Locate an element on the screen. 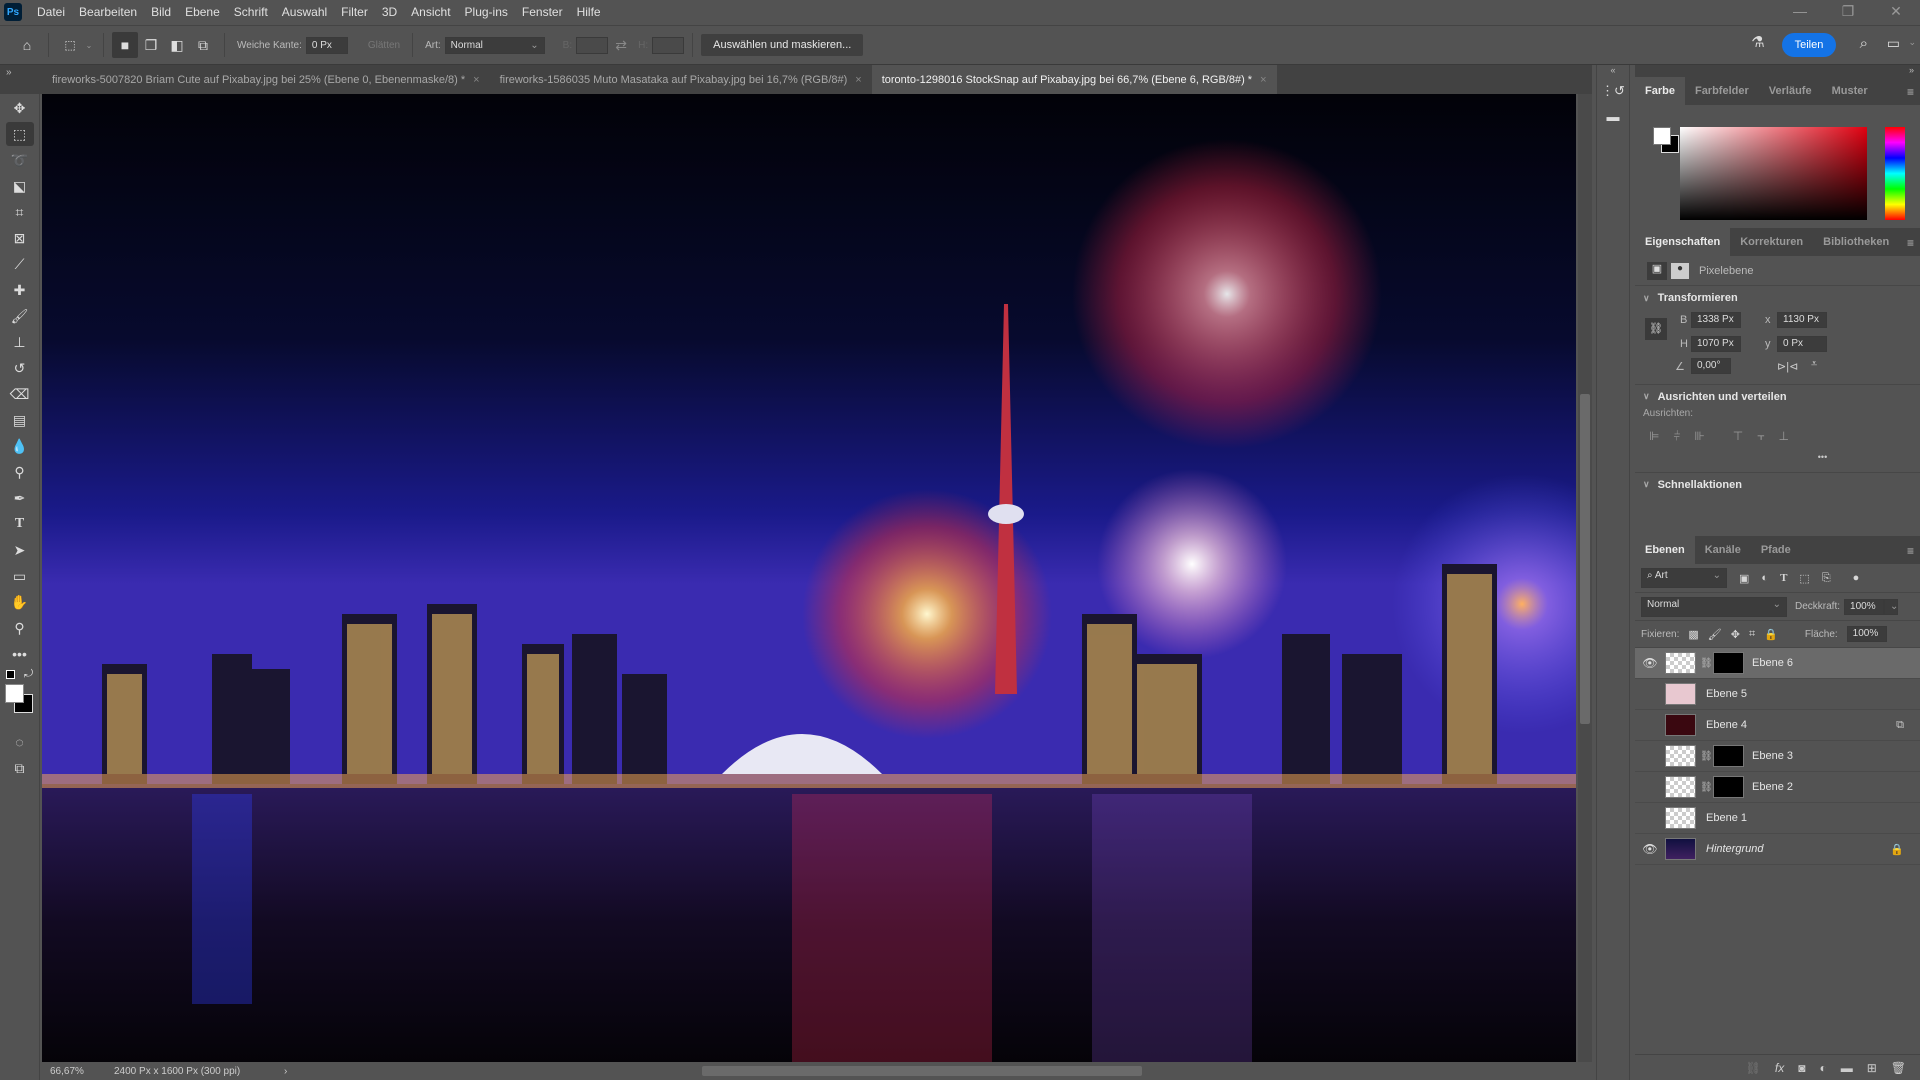  fx-icon: fx is located at coordinates (1779, 1068).